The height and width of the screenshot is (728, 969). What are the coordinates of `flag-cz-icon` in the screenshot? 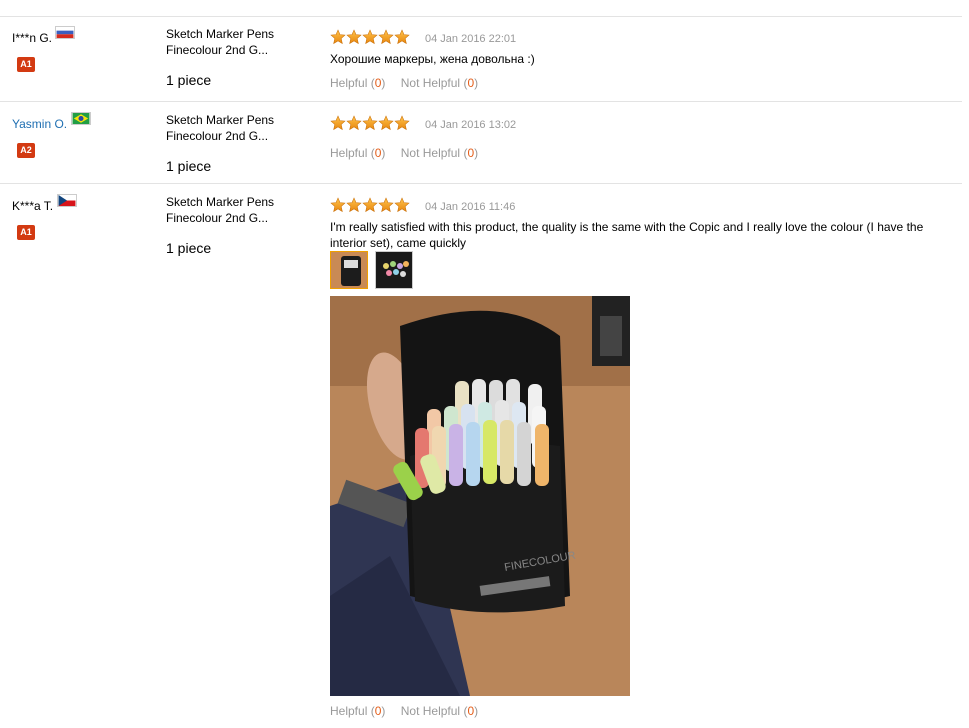 It's located at (67, 200).